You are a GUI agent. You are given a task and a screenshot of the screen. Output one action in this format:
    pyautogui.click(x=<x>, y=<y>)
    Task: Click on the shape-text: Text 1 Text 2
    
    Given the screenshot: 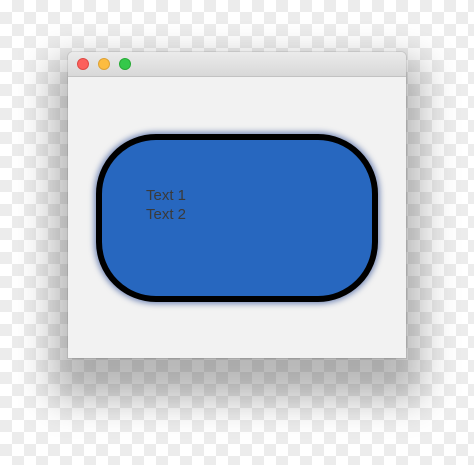 What is the action you would take?
    pyautogui.click(x=166, y=205)
    